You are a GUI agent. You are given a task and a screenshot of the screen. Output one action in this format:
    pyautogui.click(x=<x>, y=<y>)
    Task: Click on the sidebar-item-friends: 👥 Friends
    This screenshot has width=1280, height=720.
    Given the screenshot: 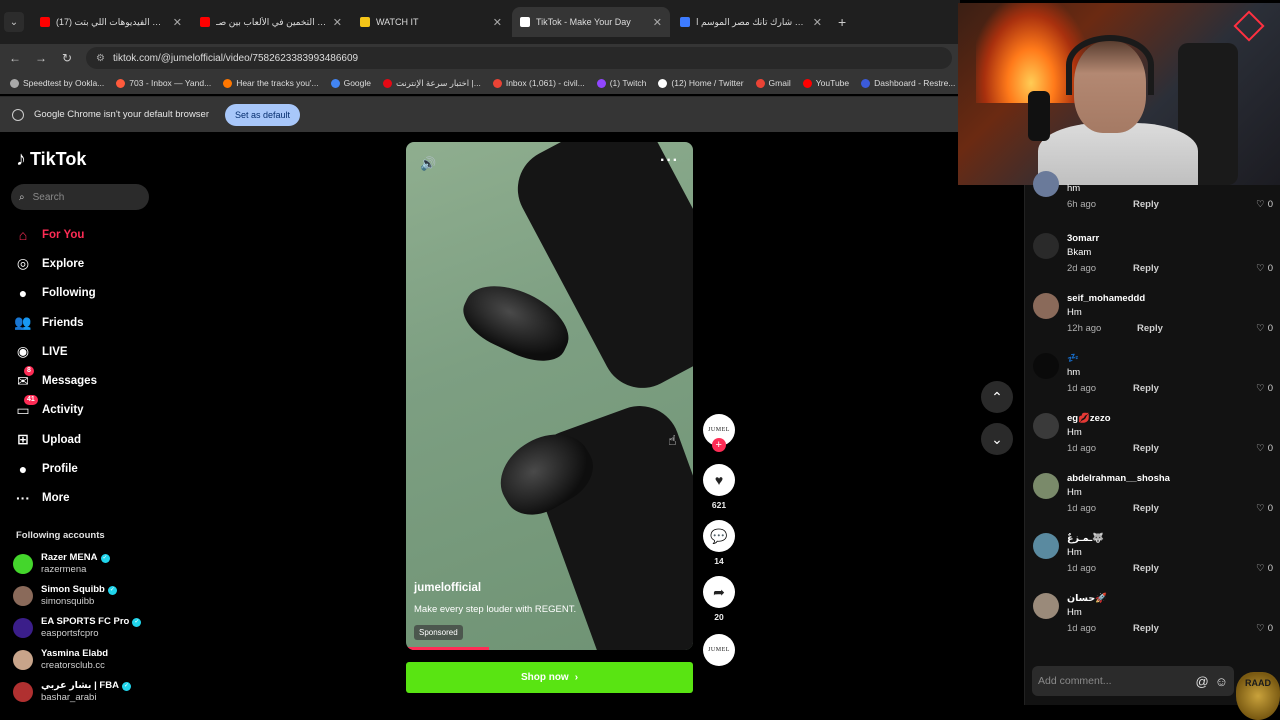 What is the action you would take?
    pyautogui.click(x=55, y=322)
    